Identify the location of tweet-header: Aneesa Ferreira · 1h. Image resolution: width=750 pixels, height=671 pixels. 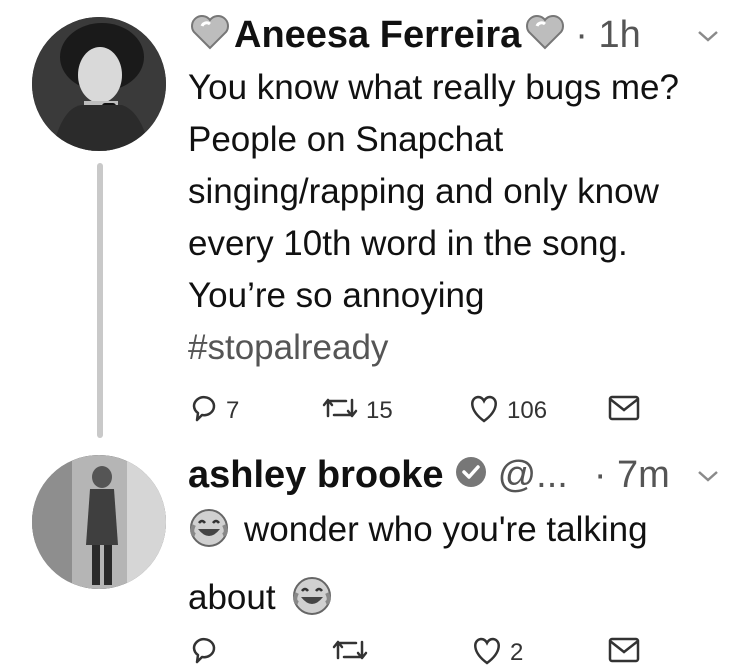
(415, 34).